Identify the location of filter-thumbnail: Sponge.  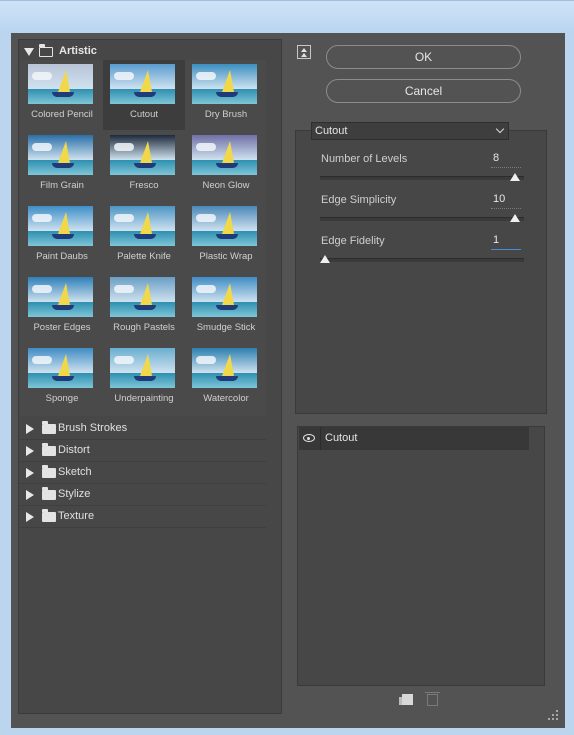
(62, 379).